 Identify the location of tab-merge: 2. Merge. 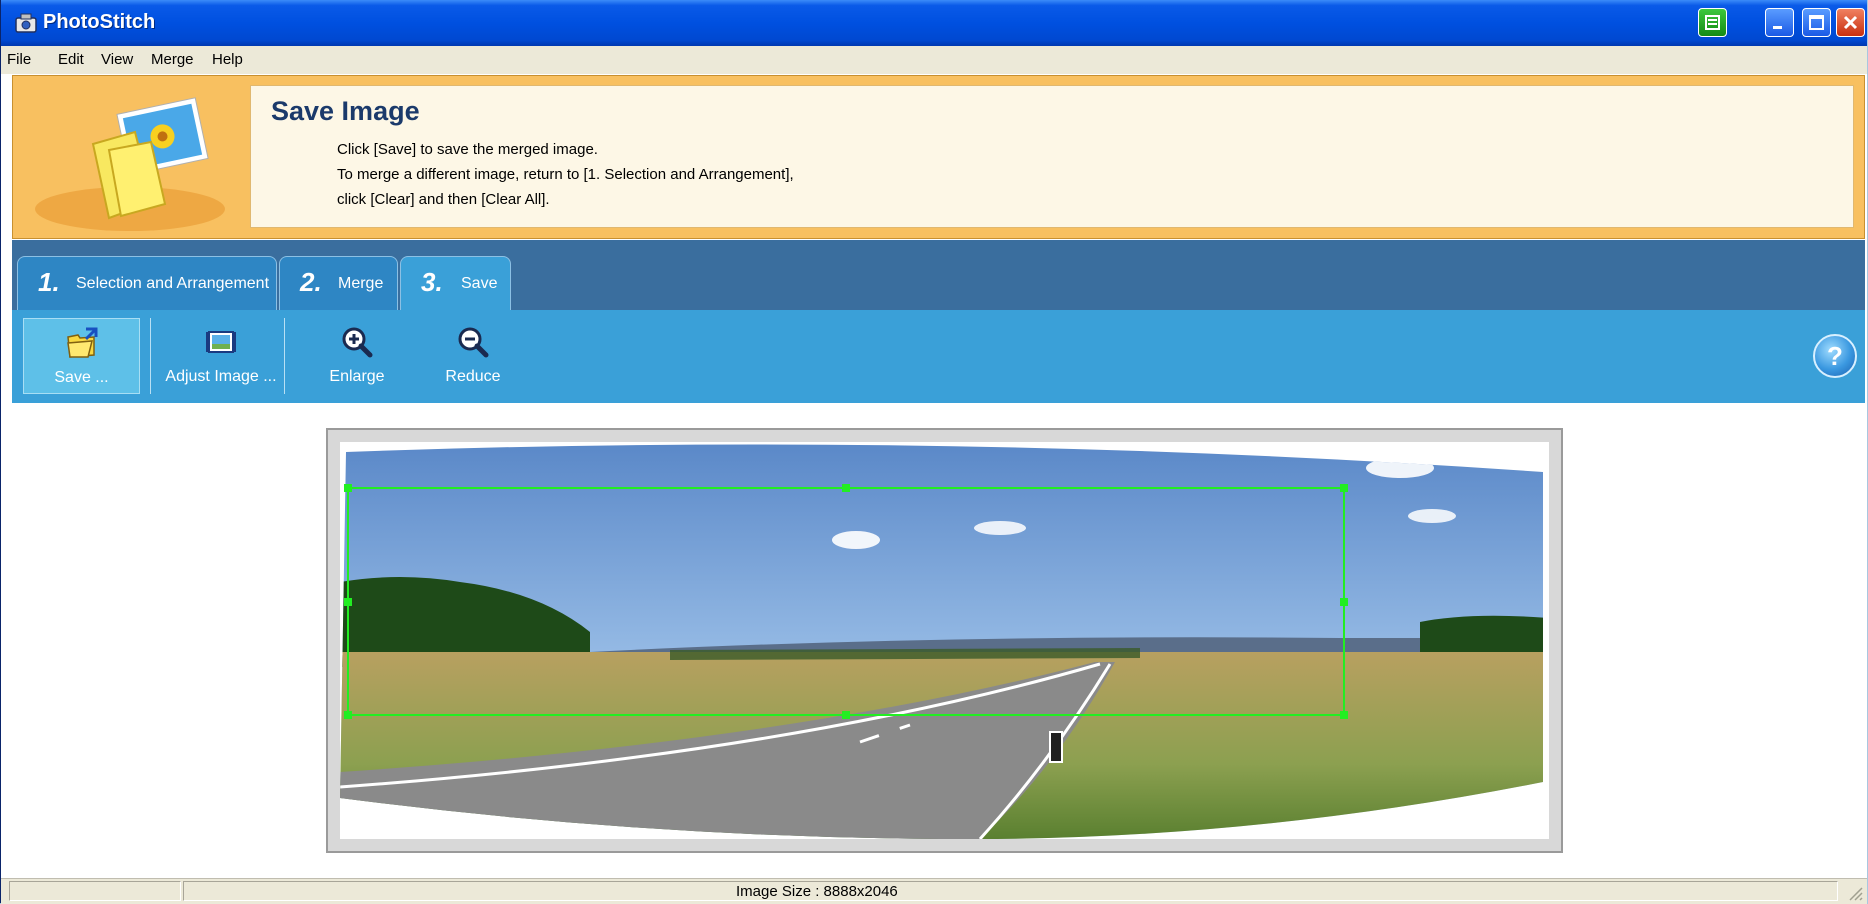
(338, 283).